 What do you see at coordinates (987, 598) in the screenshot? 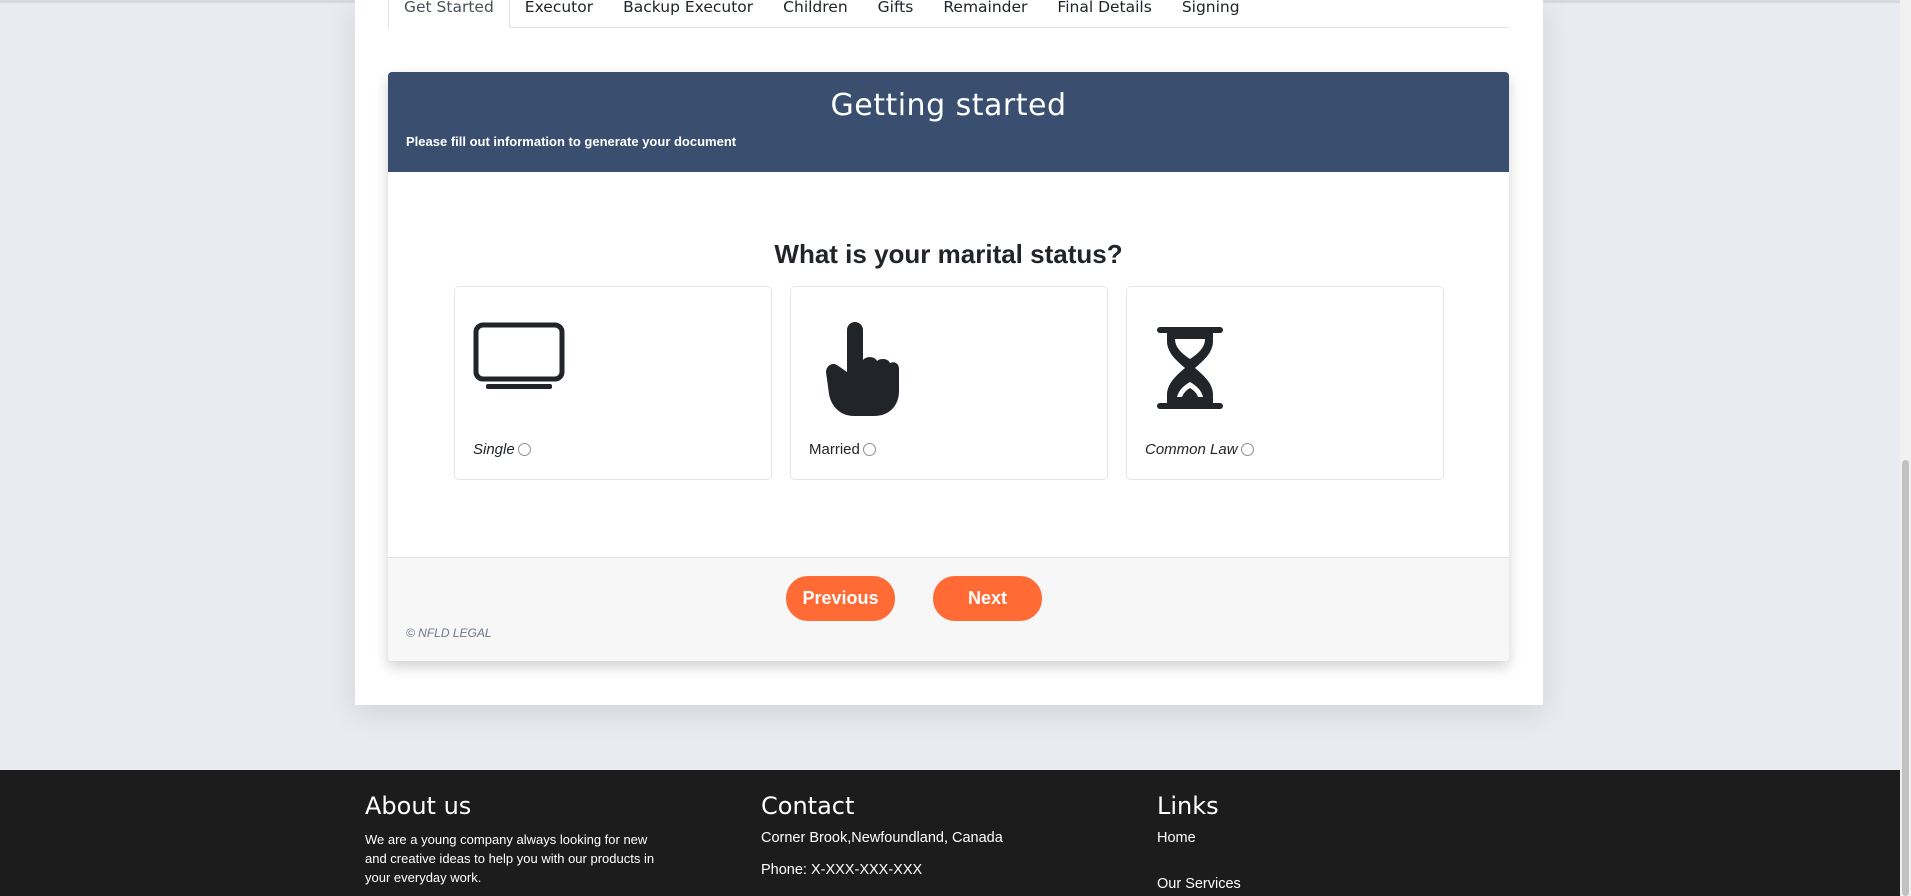
I see `next-button: Next` at bounding box center [987, 598].